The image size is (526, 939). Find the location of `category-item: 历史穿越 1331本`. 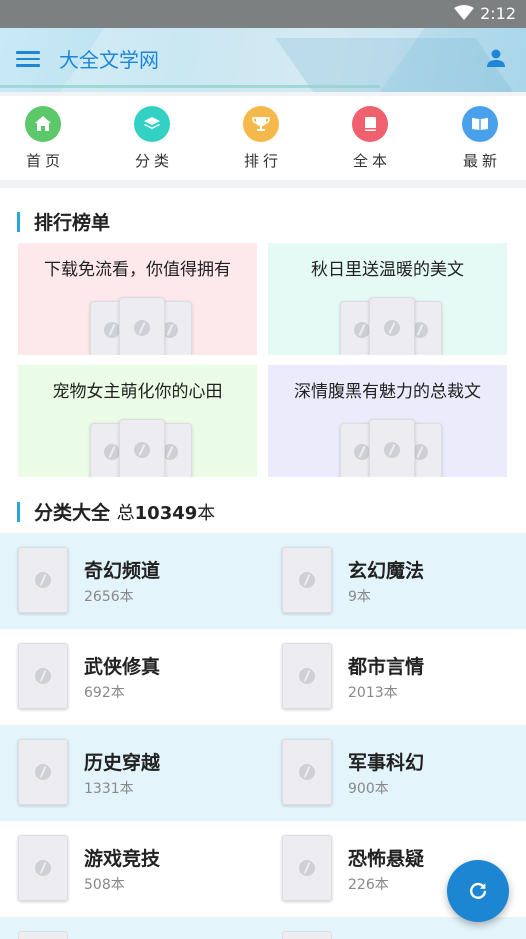

category-item: 历史穿越 1331本 is located at coordinates (138, 773).